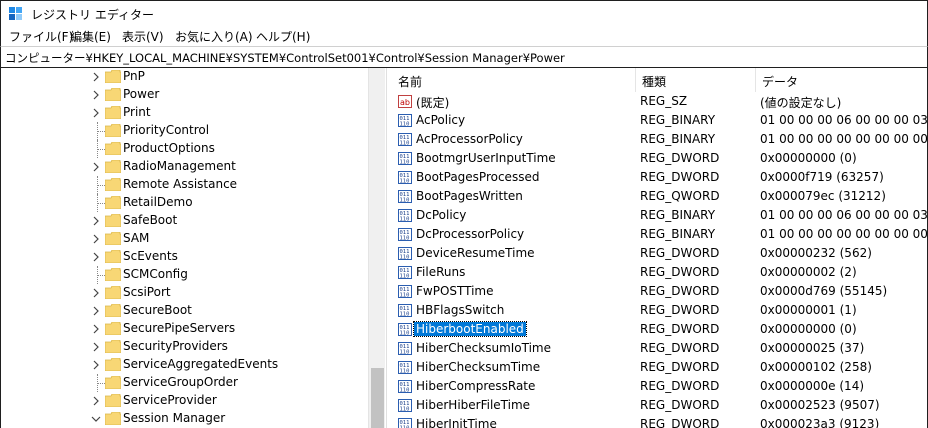 This screenshot has height=428, width=928. Describe the element at coordinates (469, 139) in the screenshot. I see `value-name: AcProcessorPolicy` at that location.